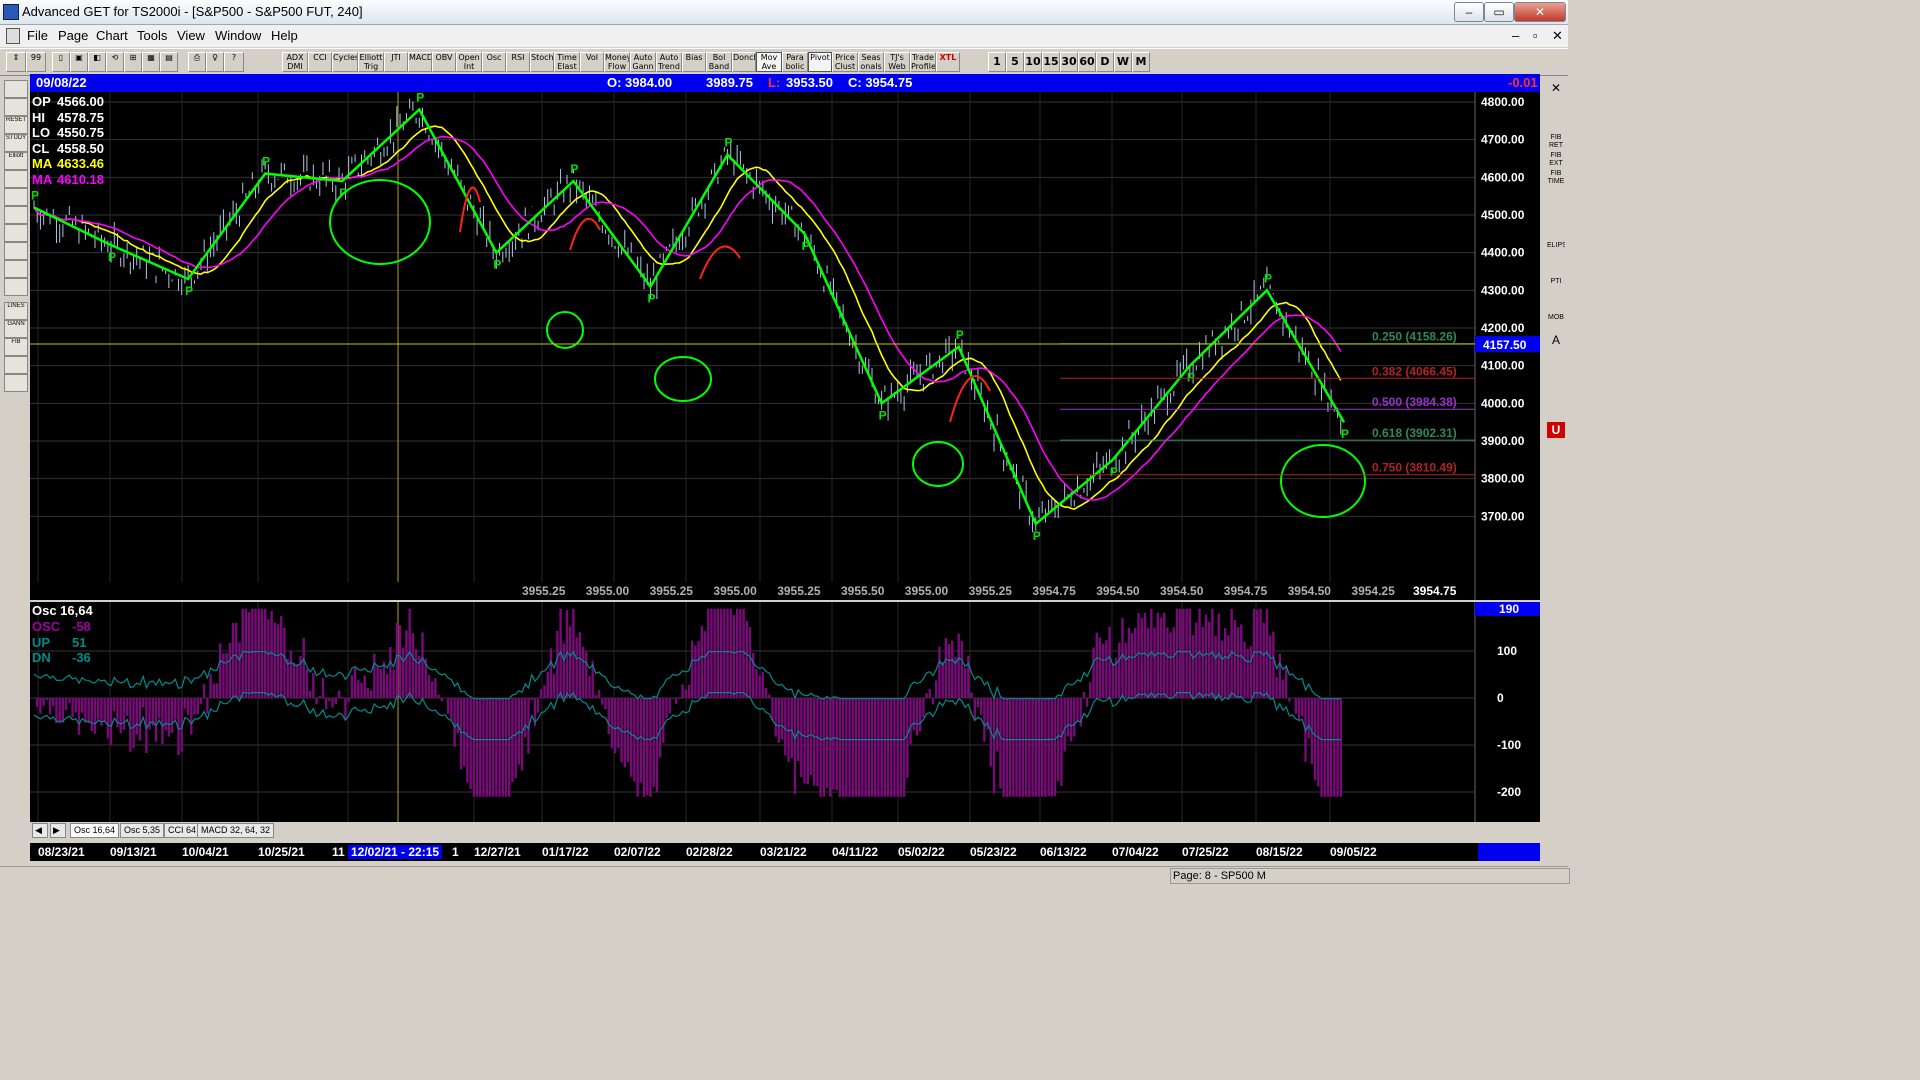  What do you see at coordinates (95, 830) in the screenshot?
I see `tab-osc-16-64: Osc 16,64` at bounding box center [95, 830].